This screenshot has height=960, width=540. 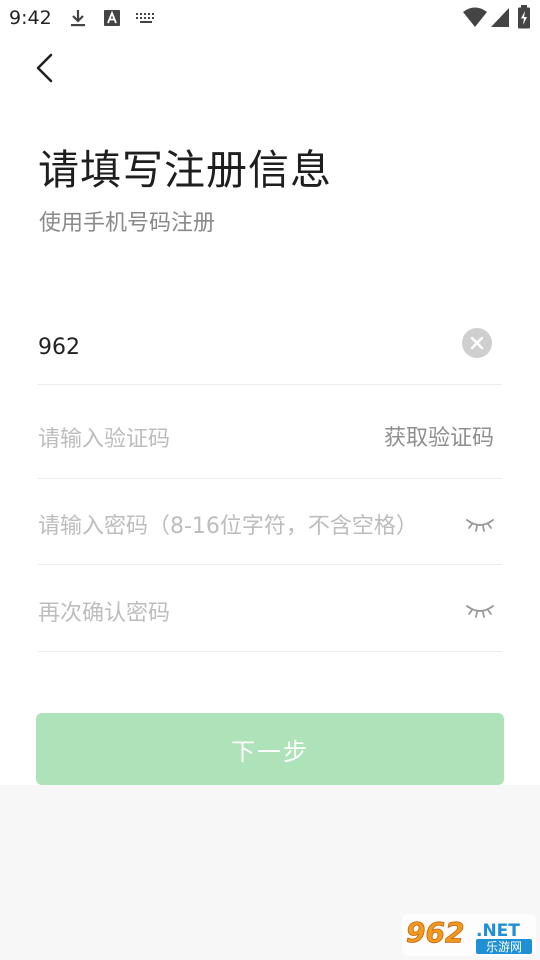 What do you see at coordinates (498, 931) in the screenshot?
I see `watermark-suffix: .NET` at bounding box center [498, 931].